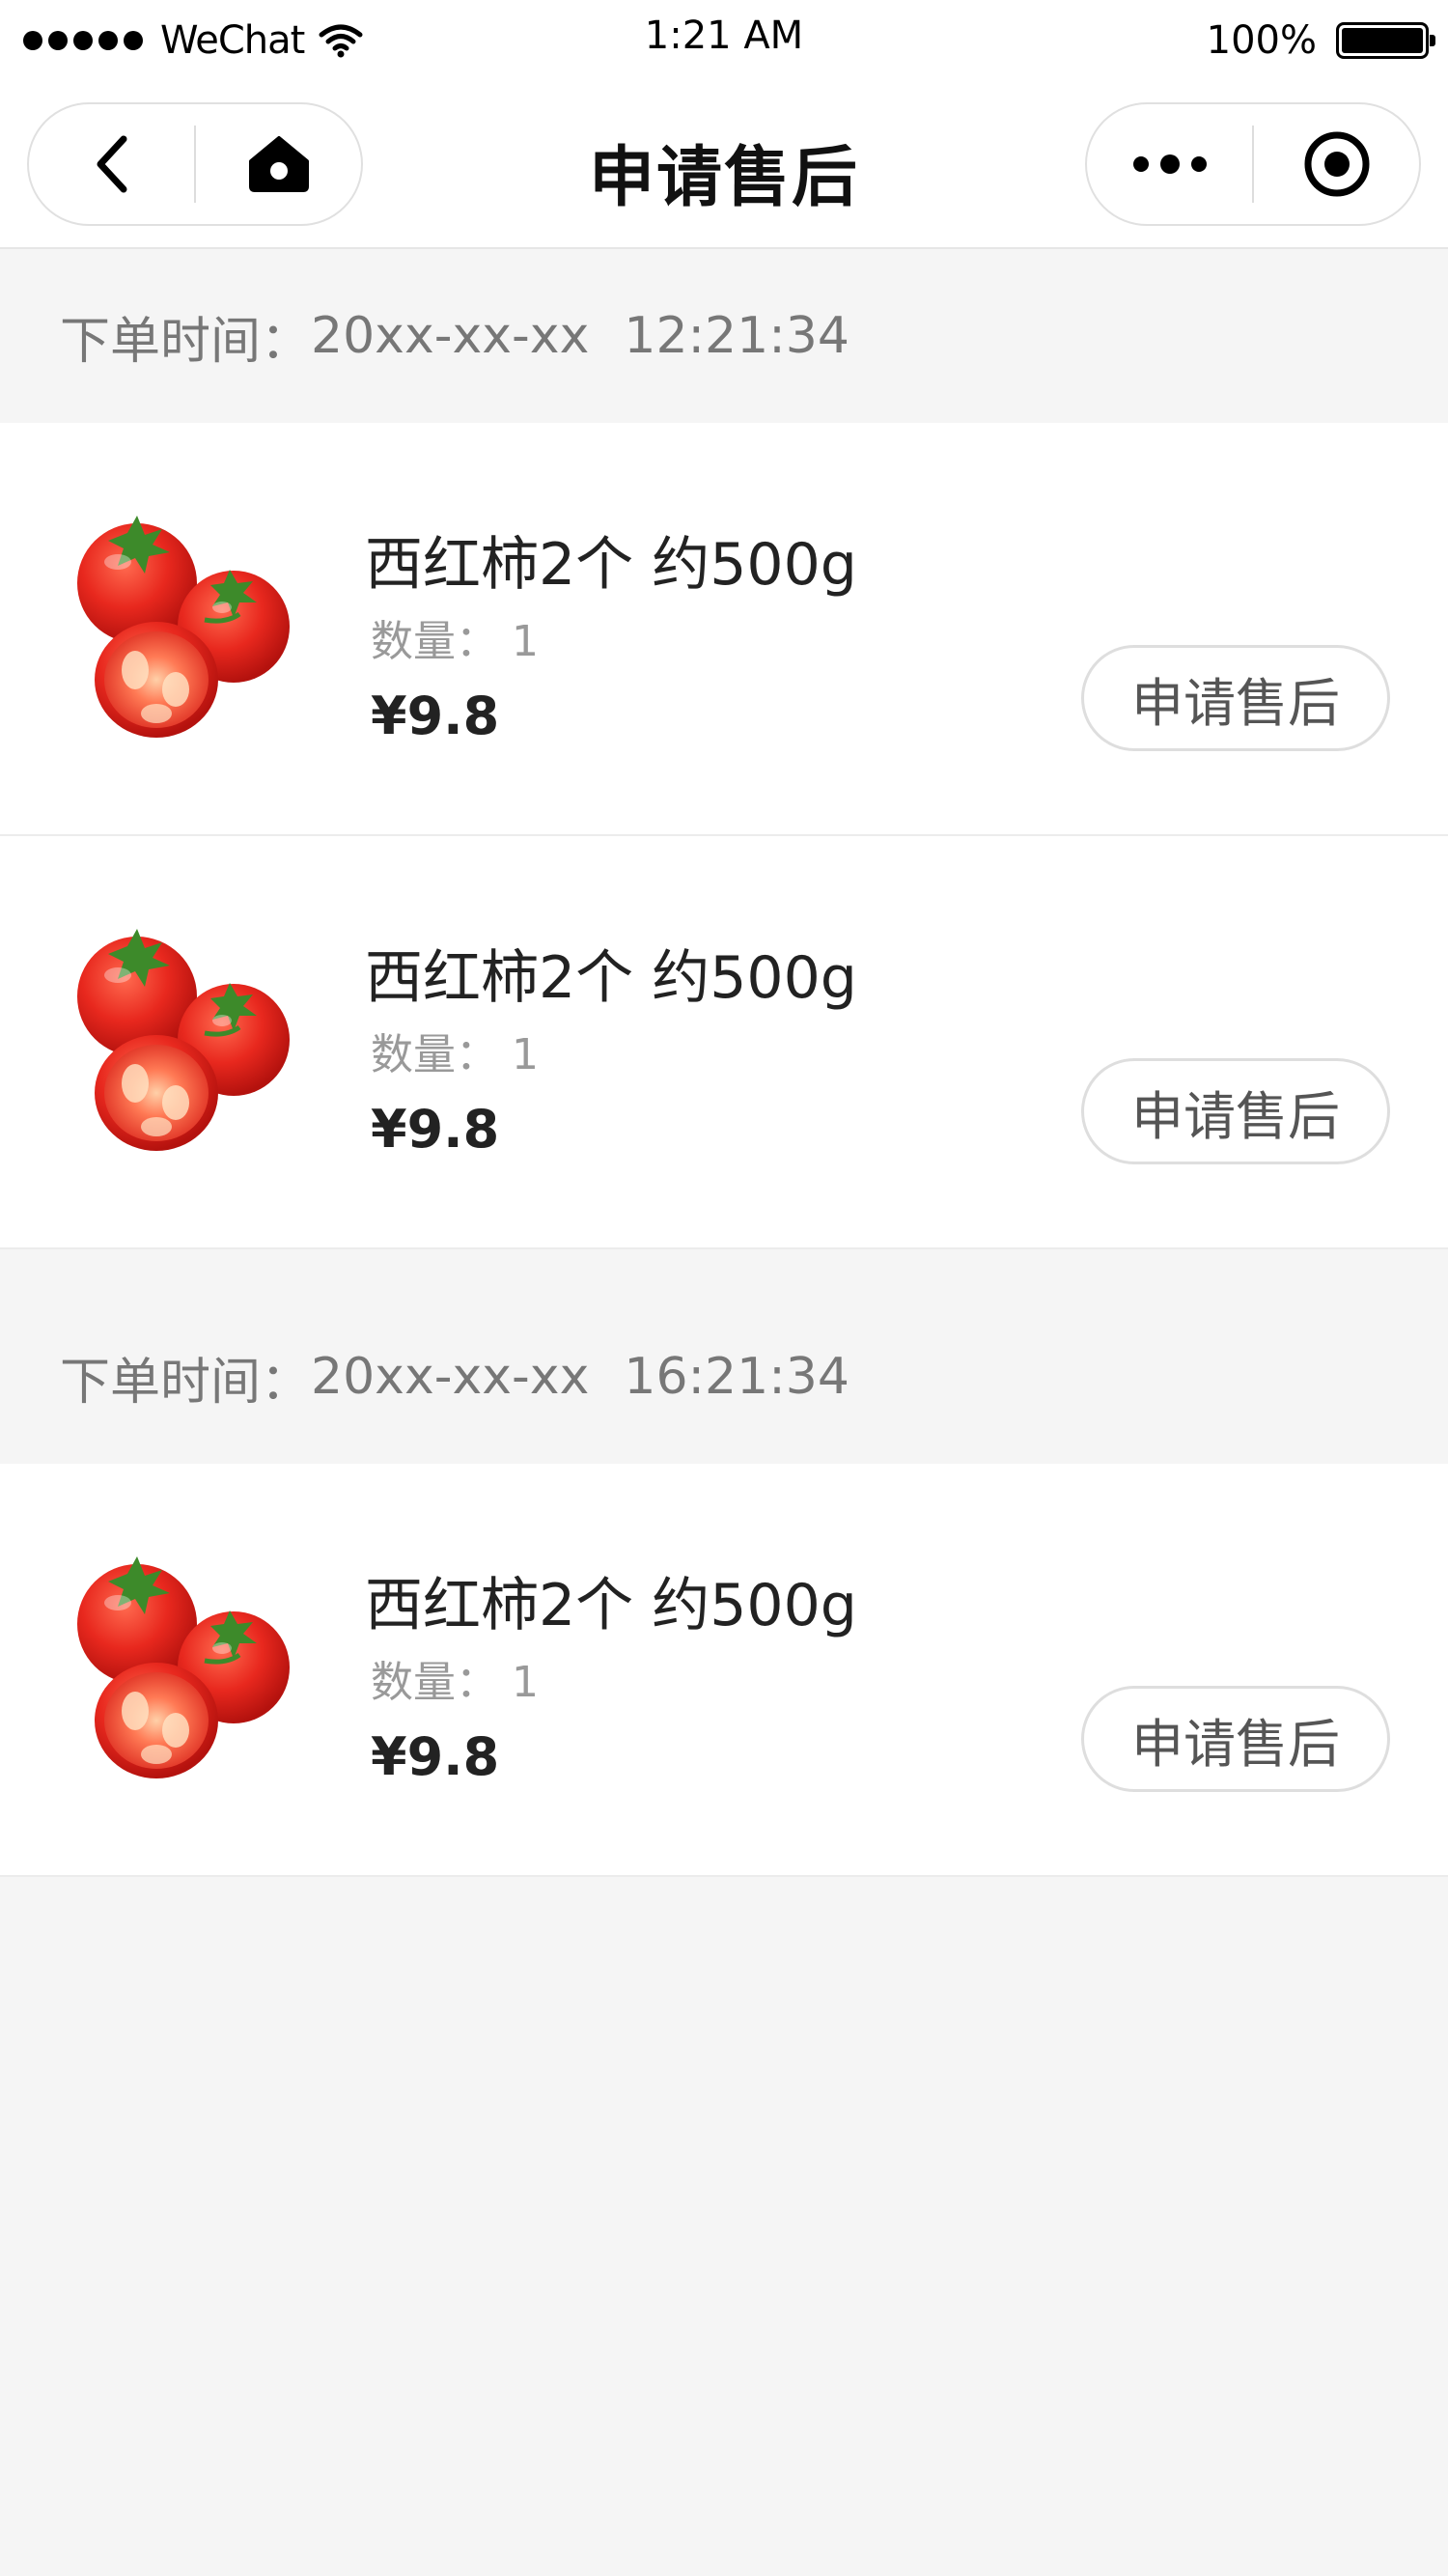 Image resolution: width=1448 pixels, height=2576 pixels. I want to click on close-miniprogram-button, so click(1337, 164).